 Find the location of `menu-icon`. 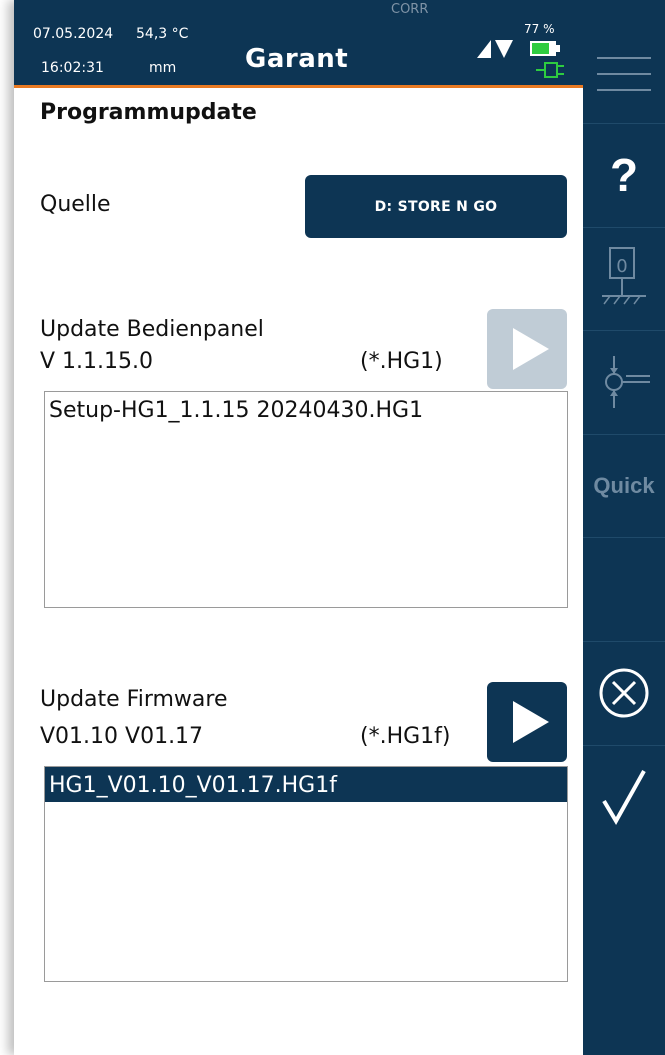

menu-icon is located at coordinates (624, 73).